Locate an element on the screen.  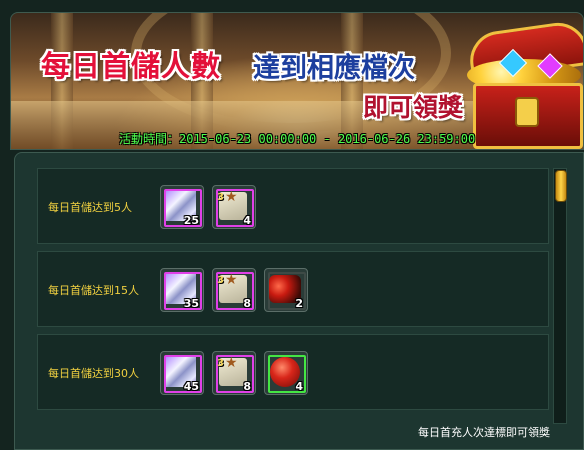
item-quantity: 35 is located at coordinates (191, 303).